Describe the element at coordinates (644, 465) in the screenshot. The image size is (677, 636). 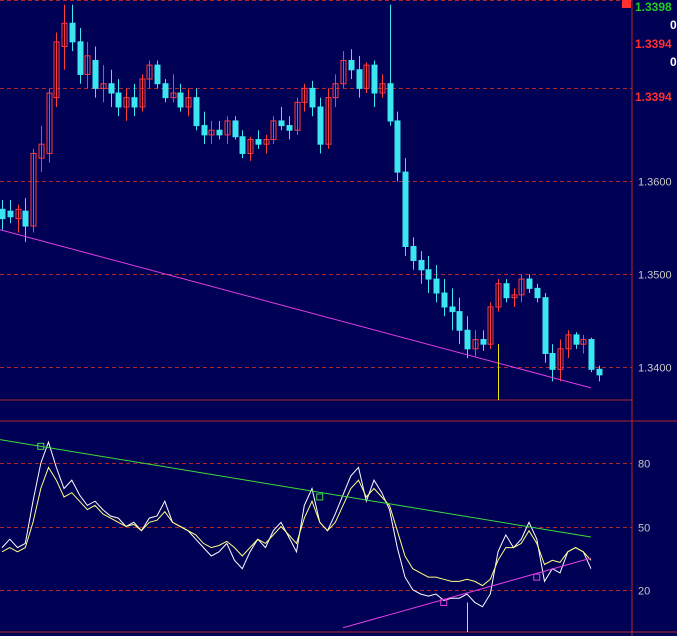
I see `oscillator-tick-label: 80` at that location.